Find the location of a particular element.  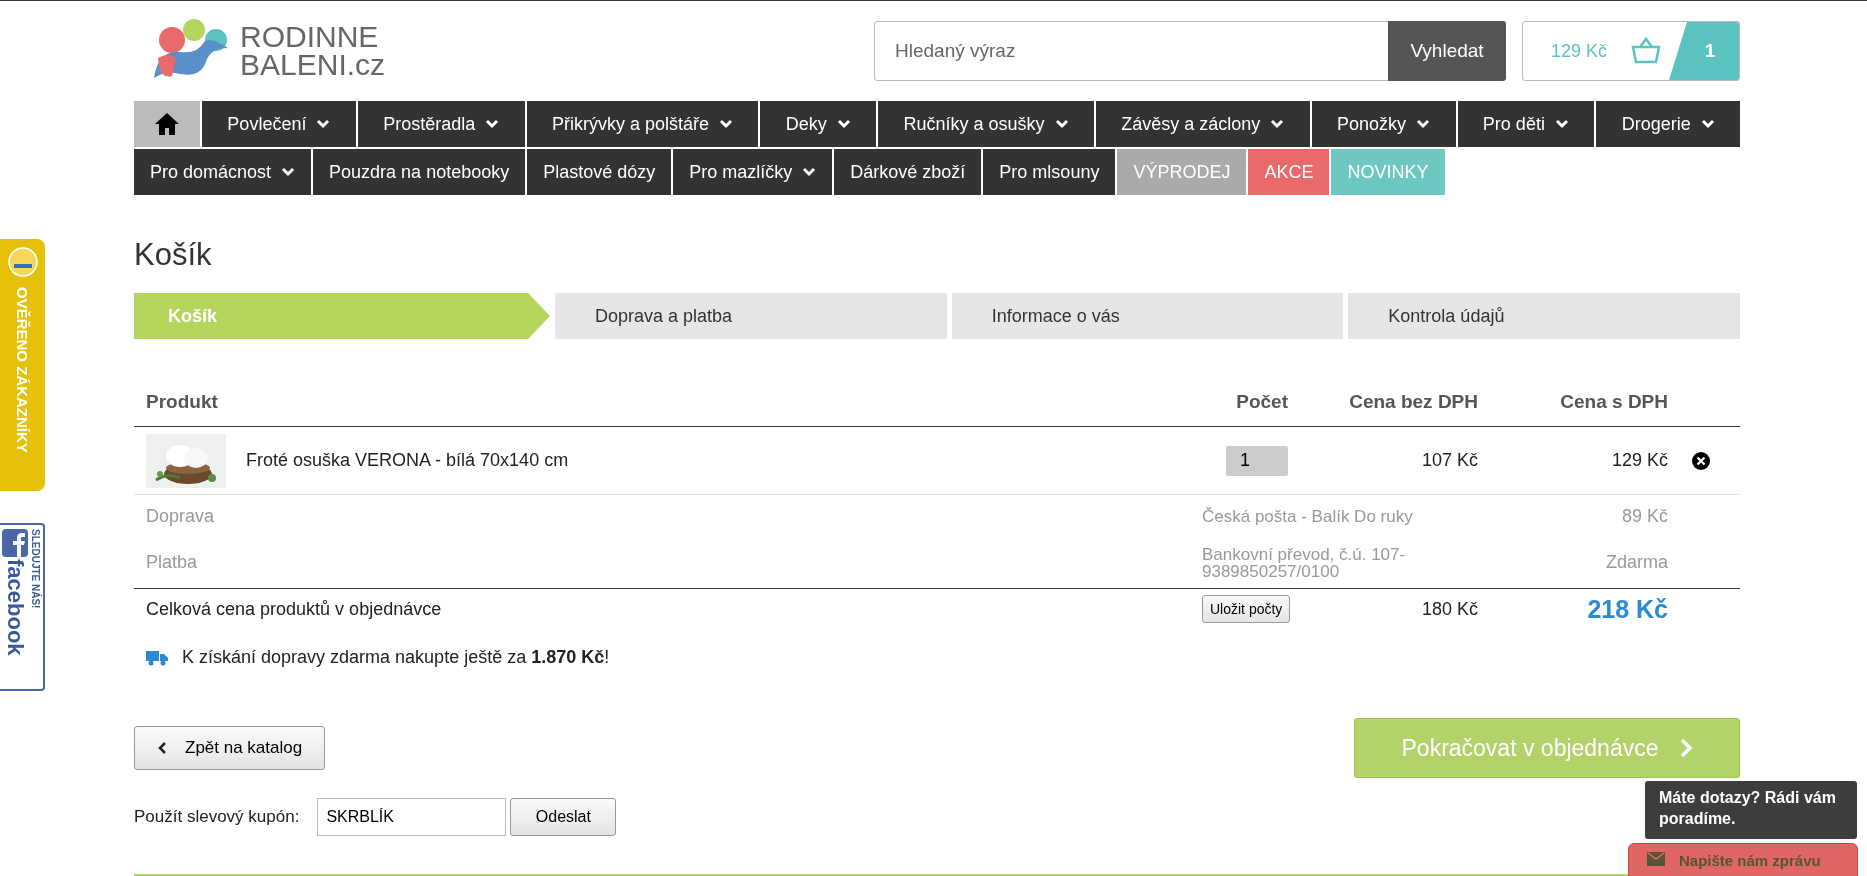

column-header: Počet is located at coordinates (1245, 402).